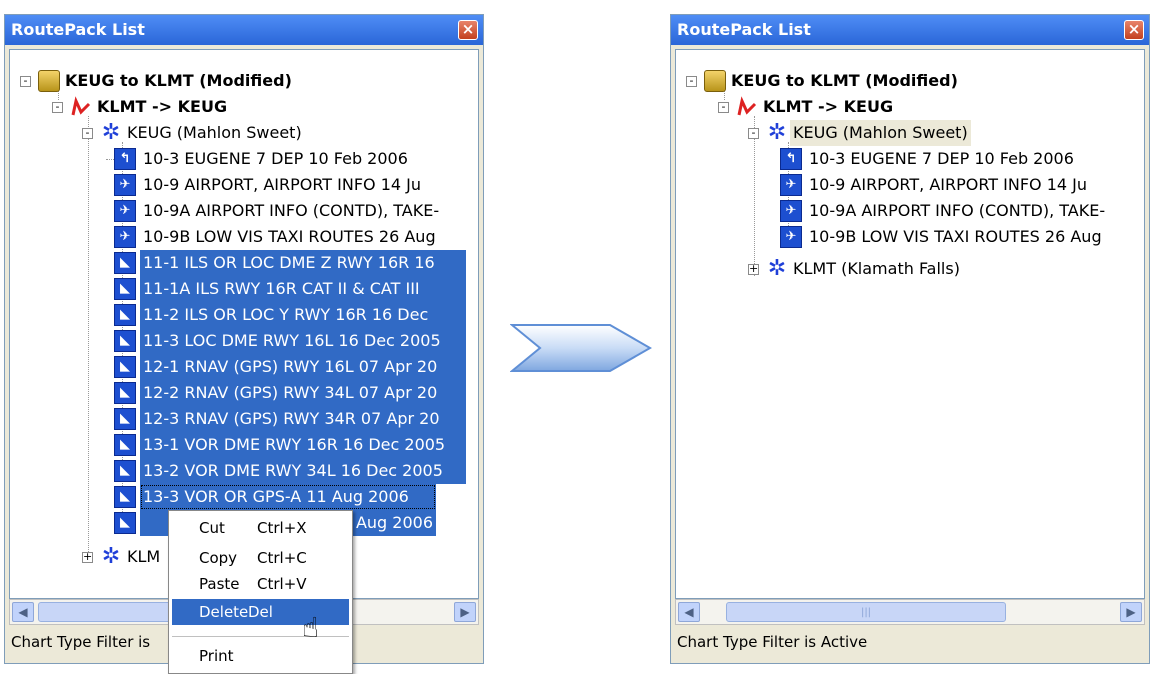 This screenshot has height=674, width=1153. What do you see at coordinates (218, 558) in the screenshot?
I see `menu-label: Copy` at bounding box center [218, 558].